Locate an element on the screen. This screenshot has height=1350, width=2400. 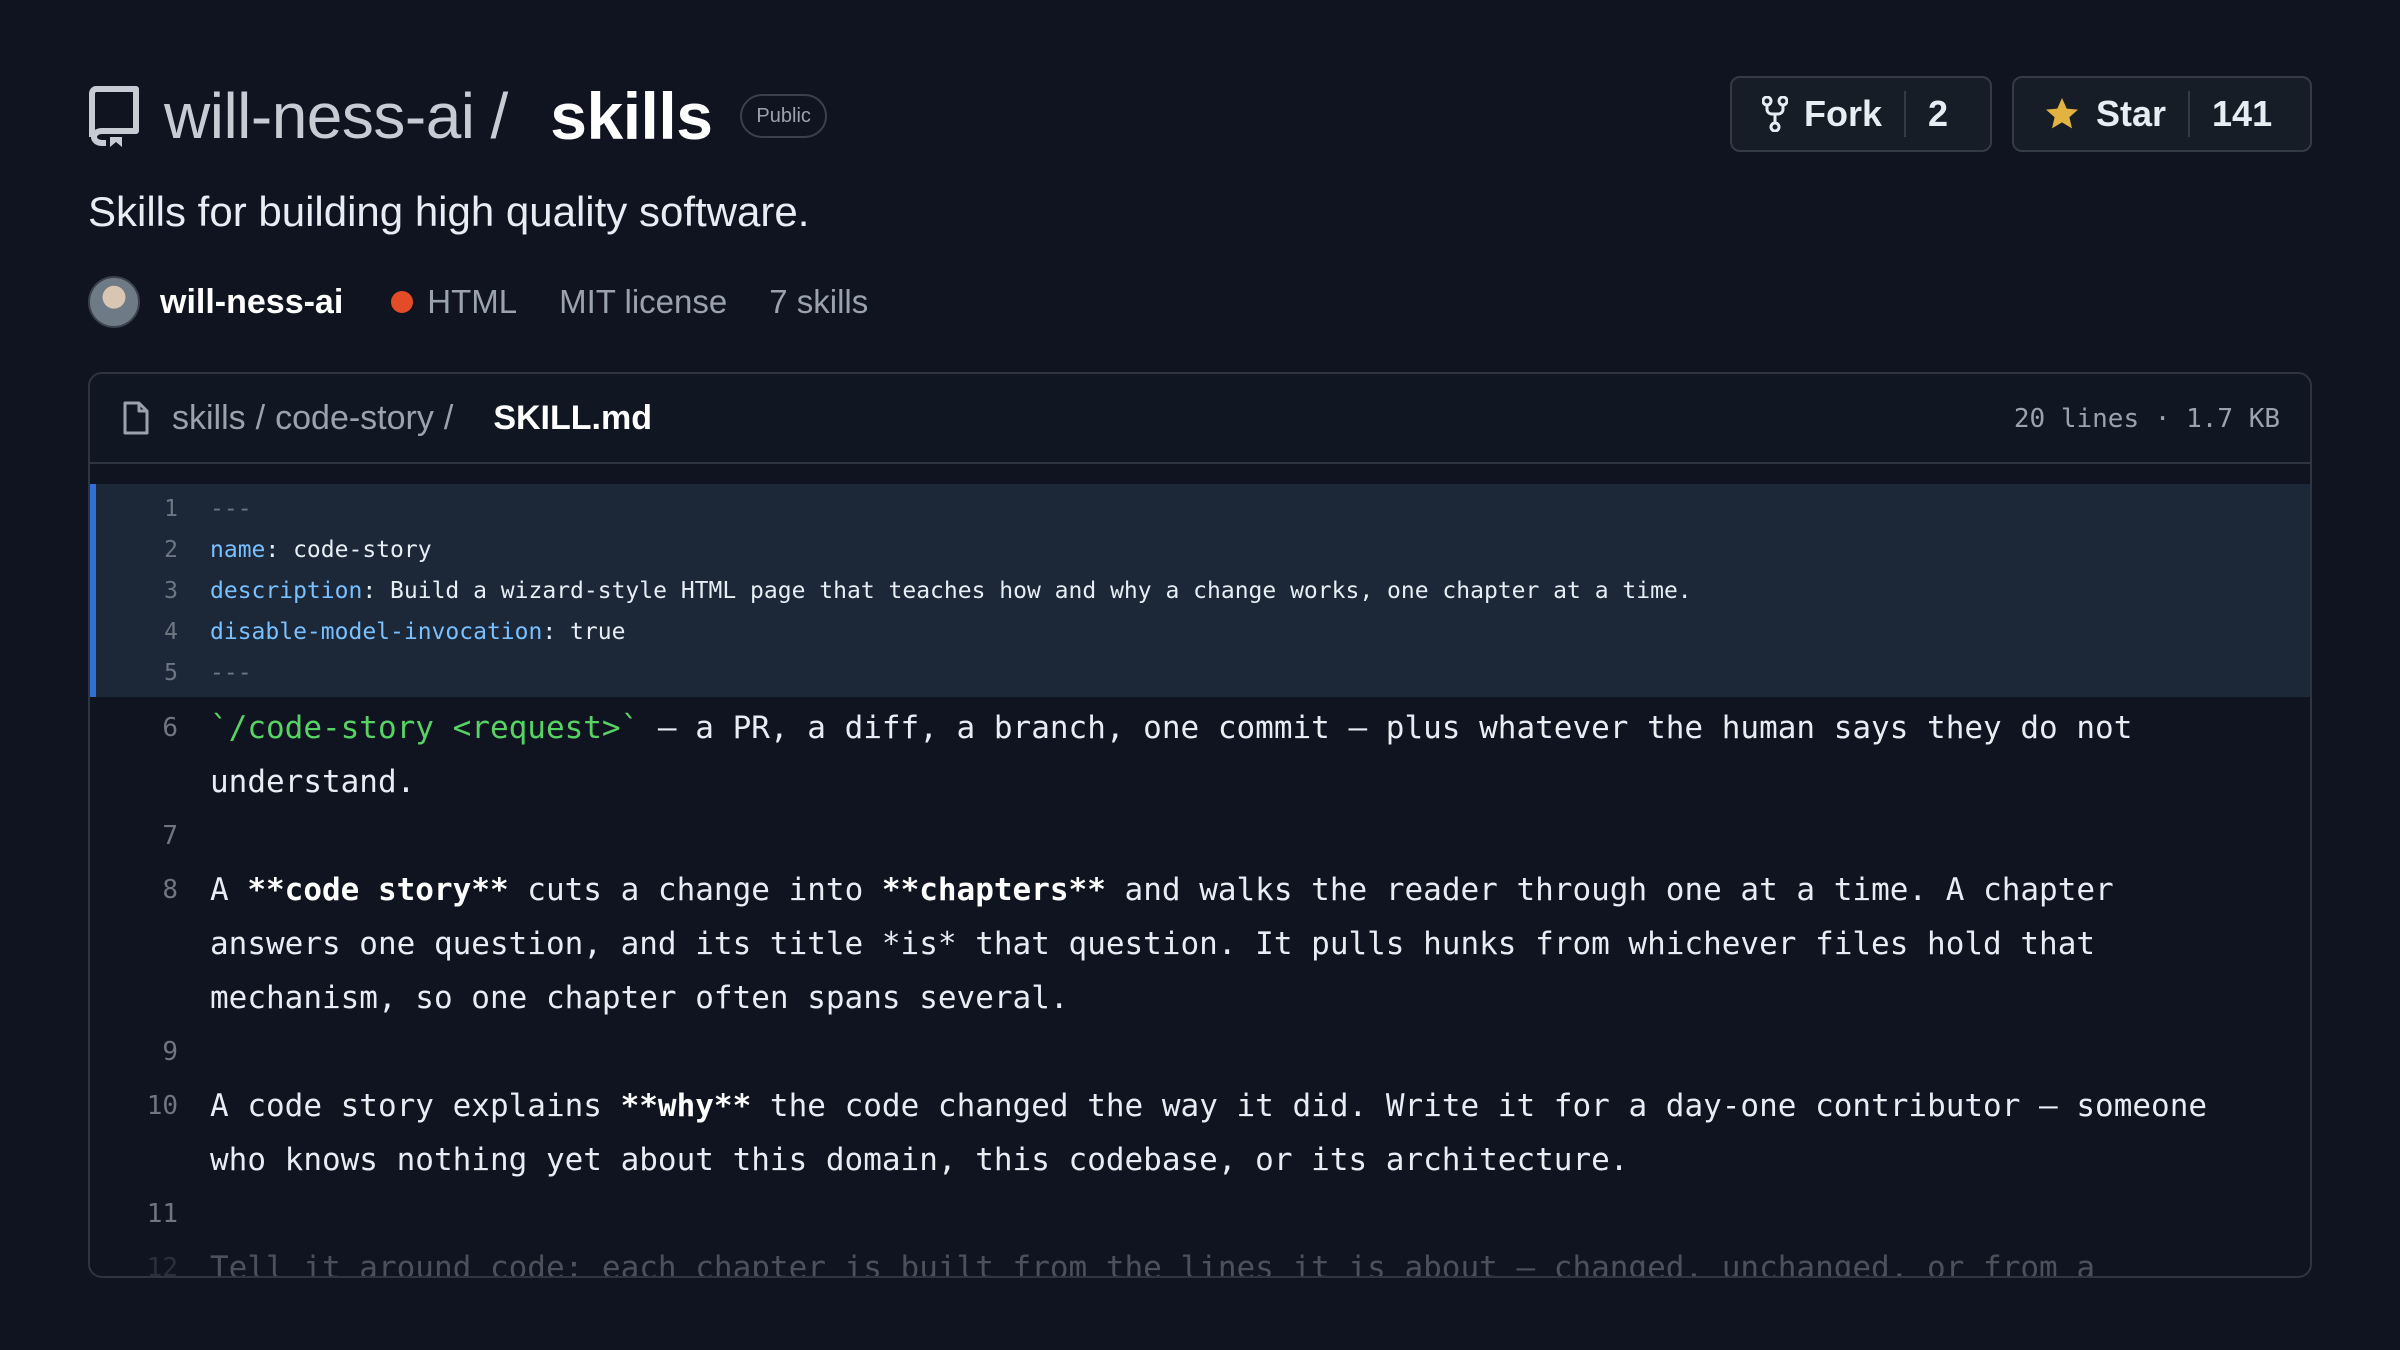
line-number: 5 is located at coordinates (137, 673).